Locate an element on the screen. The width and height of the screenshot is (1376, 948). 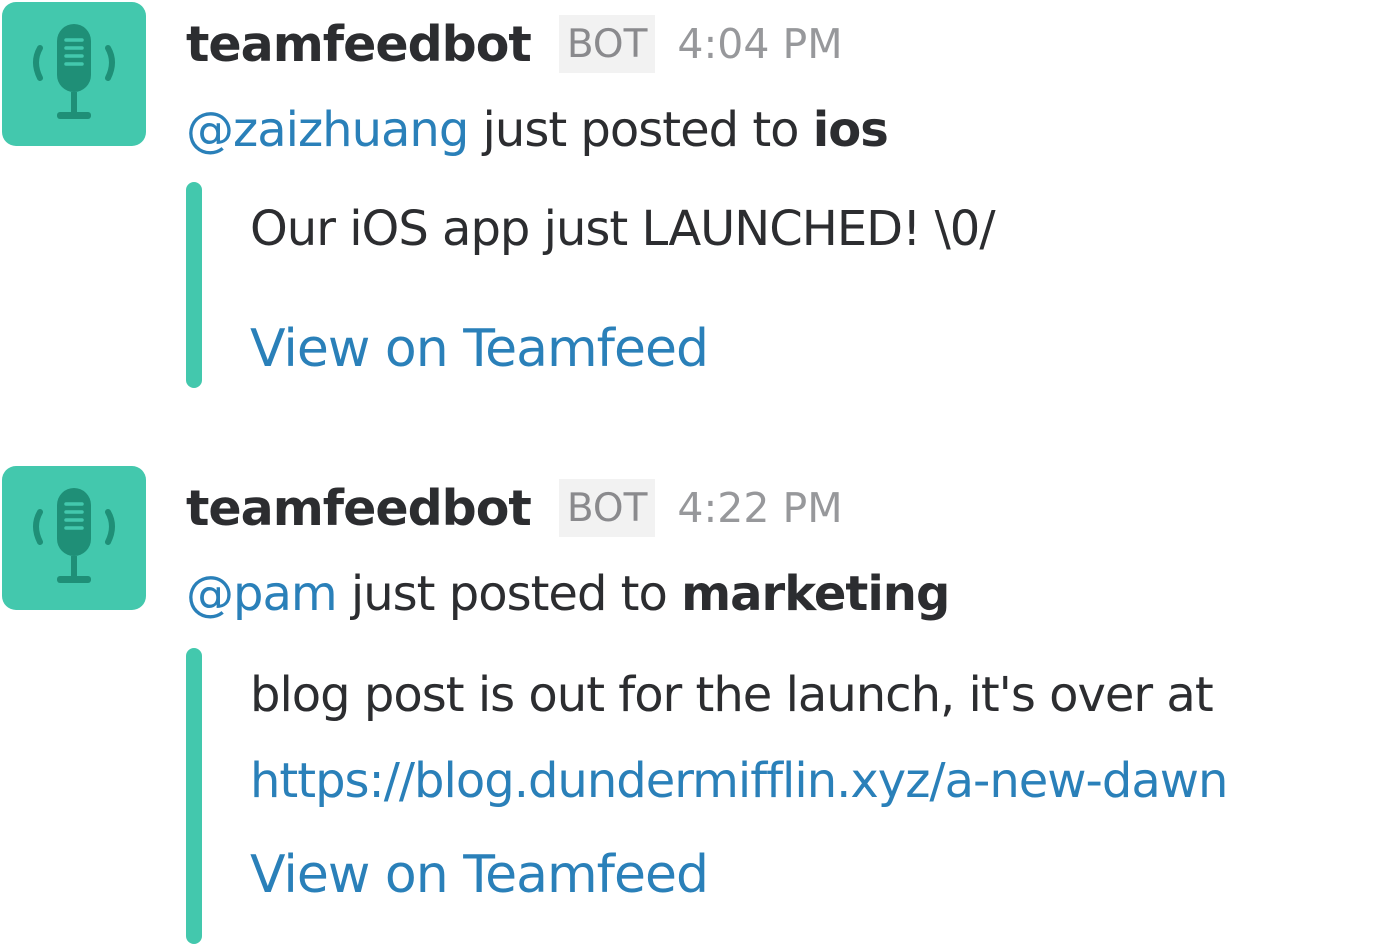
channel-name: marketing is located at coordinates (815, 594).